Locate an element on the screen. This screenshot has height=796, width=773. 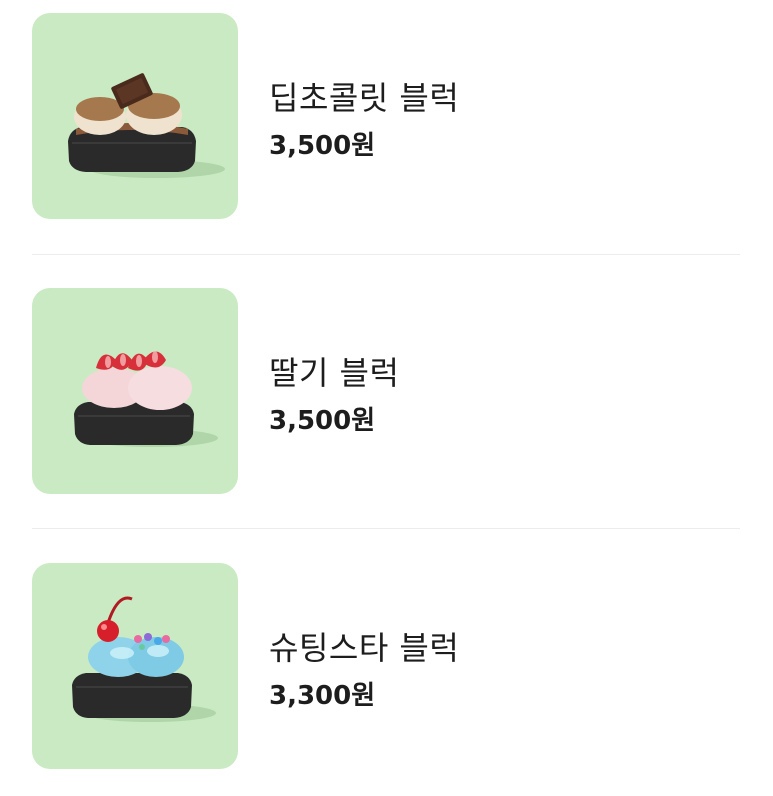
item-price: 3,300원 is located at coordinates (322, 696).